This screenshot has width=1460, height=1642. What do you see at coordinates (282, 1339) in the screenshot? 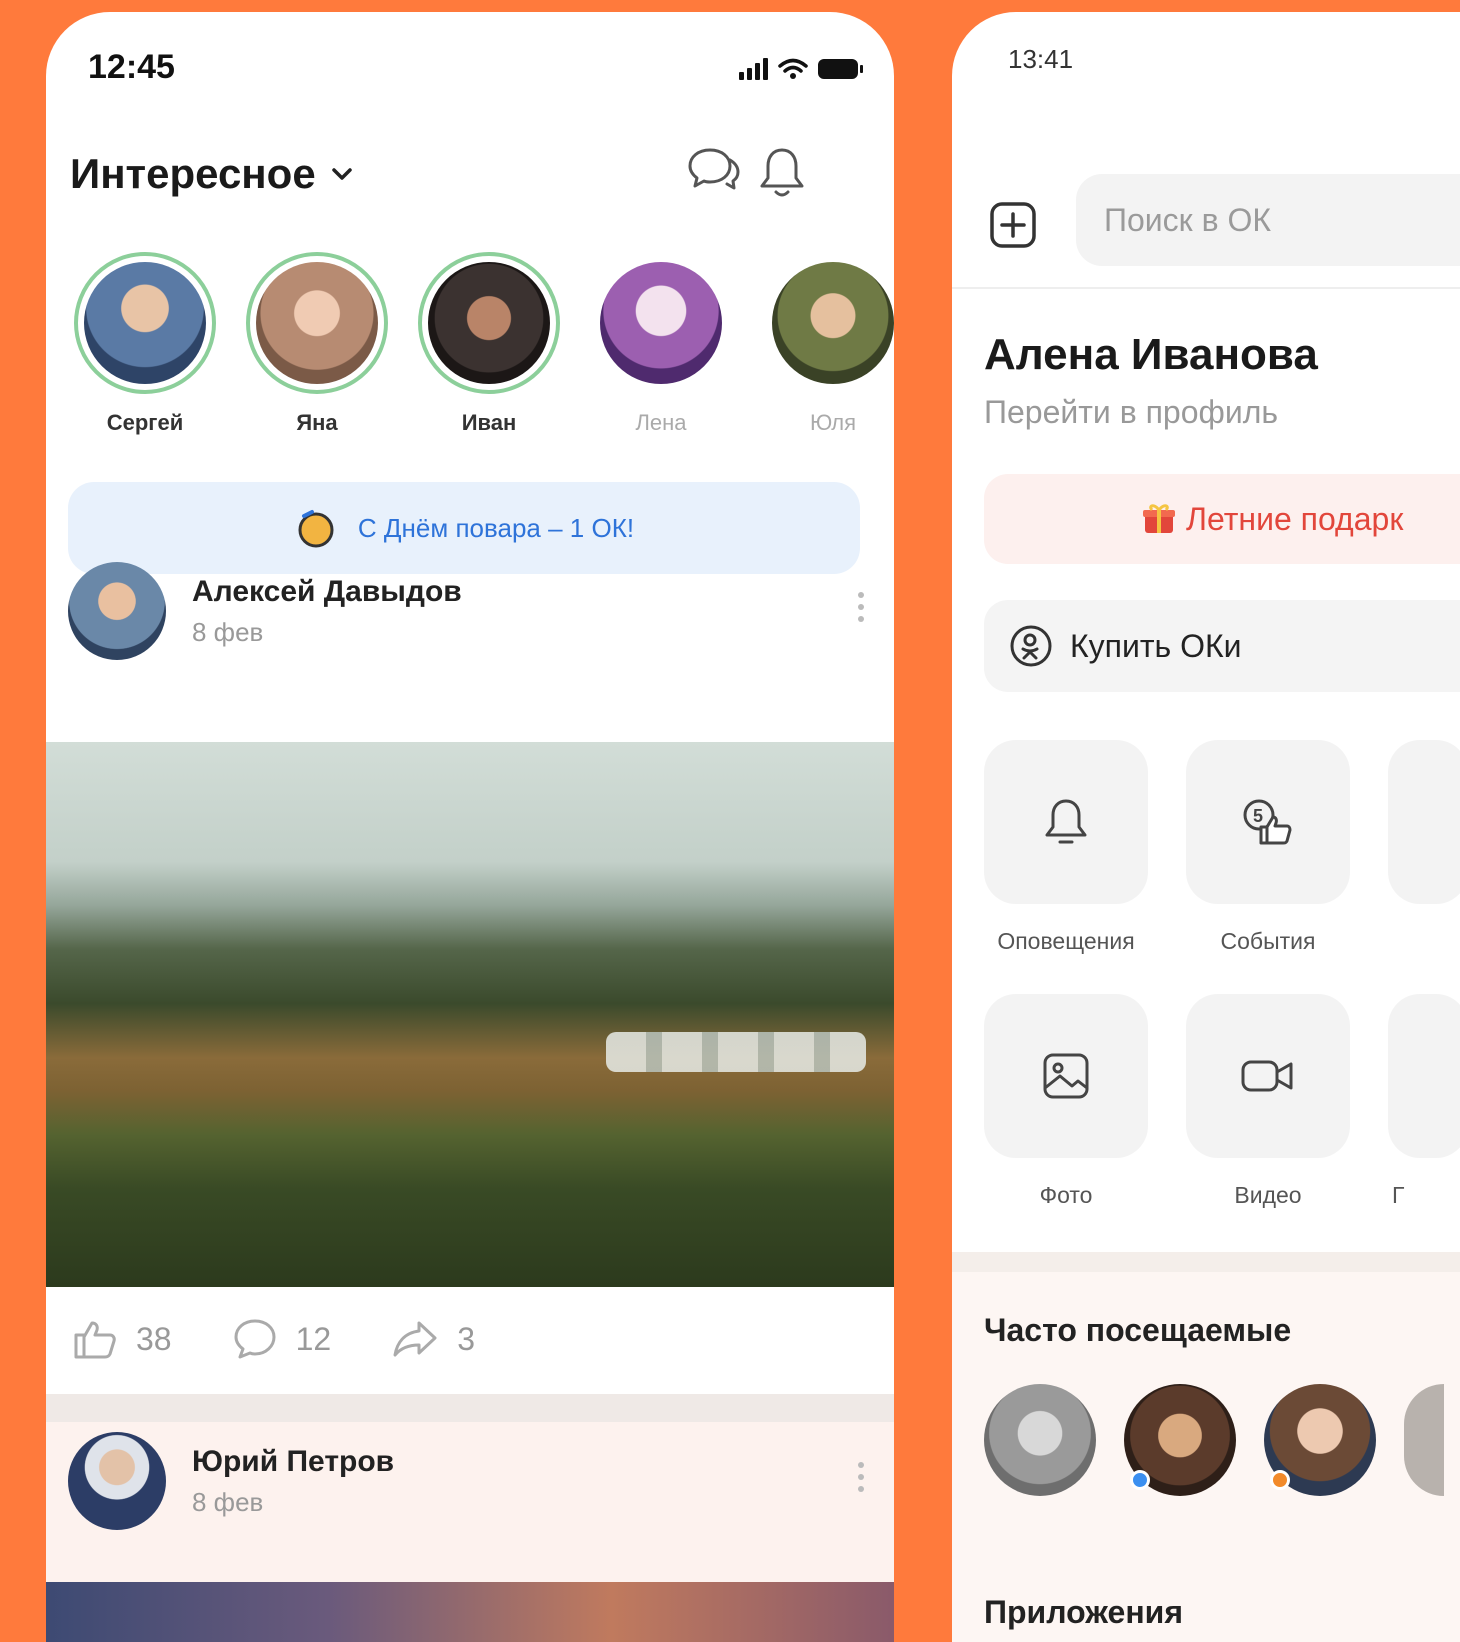
I see `comment-button: 12` at bounding box center [282, 1339].